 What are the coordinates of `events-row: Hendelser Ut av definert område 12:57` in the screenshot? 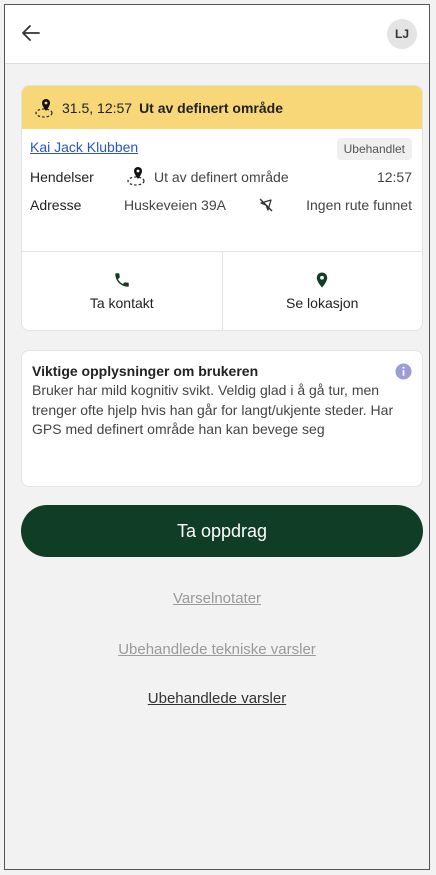 It's located at (222, 177).